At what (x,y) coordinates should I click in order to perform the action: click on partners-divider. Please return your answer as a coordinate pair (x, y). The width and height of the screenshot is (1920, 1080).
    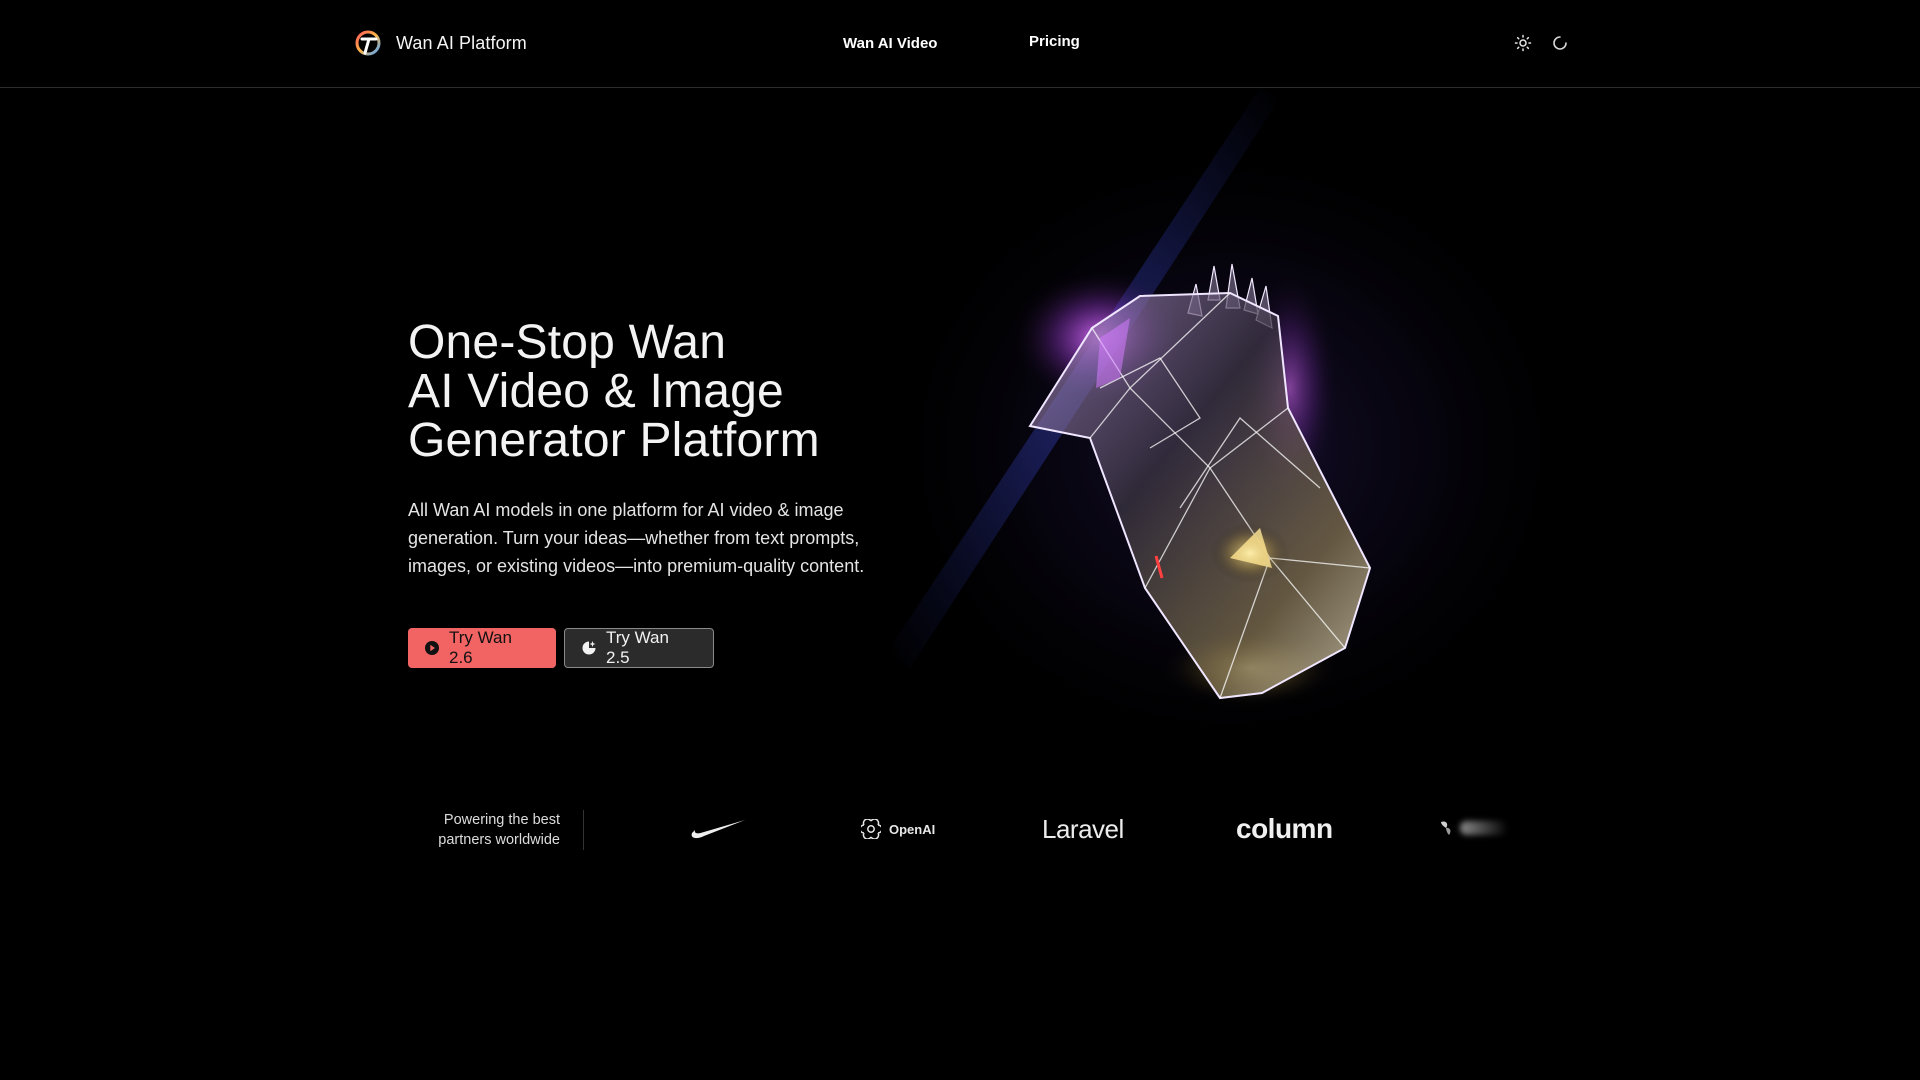
    Looking at the image, I should click on (583, 830).